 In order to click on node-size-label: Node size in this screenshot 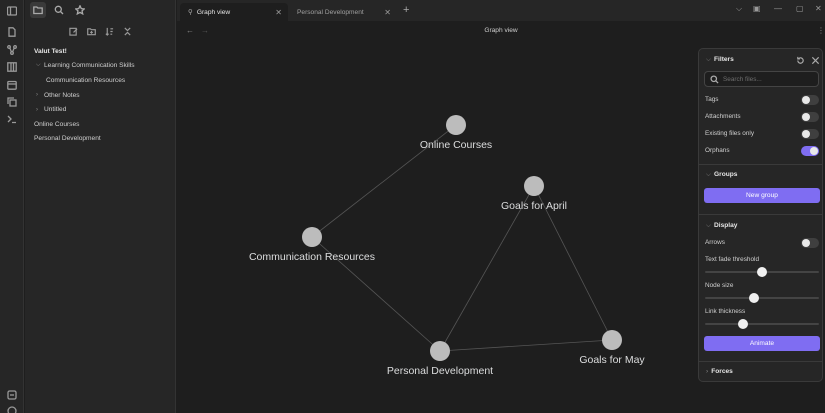, I will do `click(719, 285)`.